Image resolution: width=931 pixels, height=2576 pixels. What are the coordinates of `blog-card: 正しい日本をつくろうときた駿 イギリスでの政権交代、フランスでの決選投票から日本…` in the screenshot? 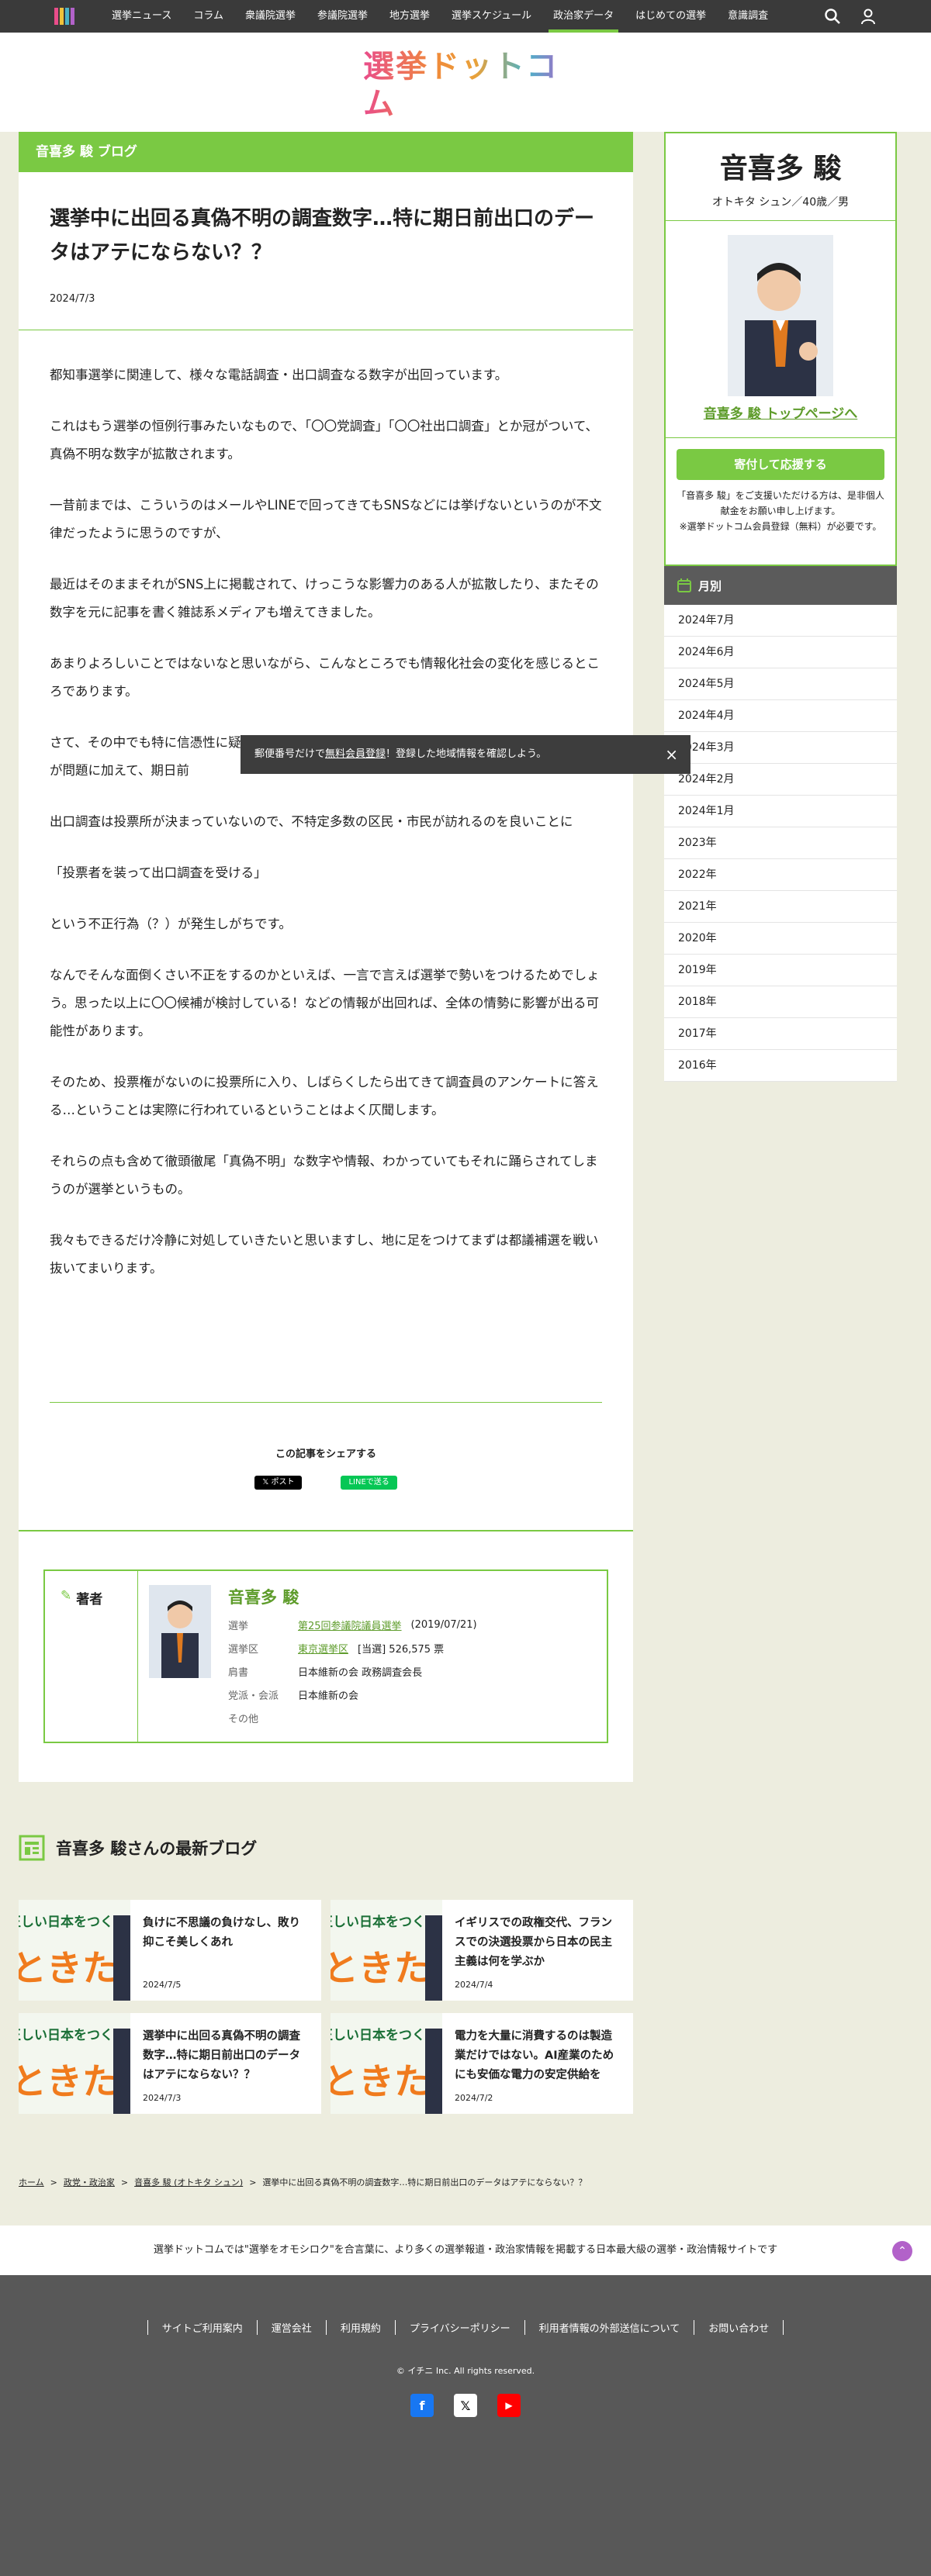 It's located at (482, 1951).